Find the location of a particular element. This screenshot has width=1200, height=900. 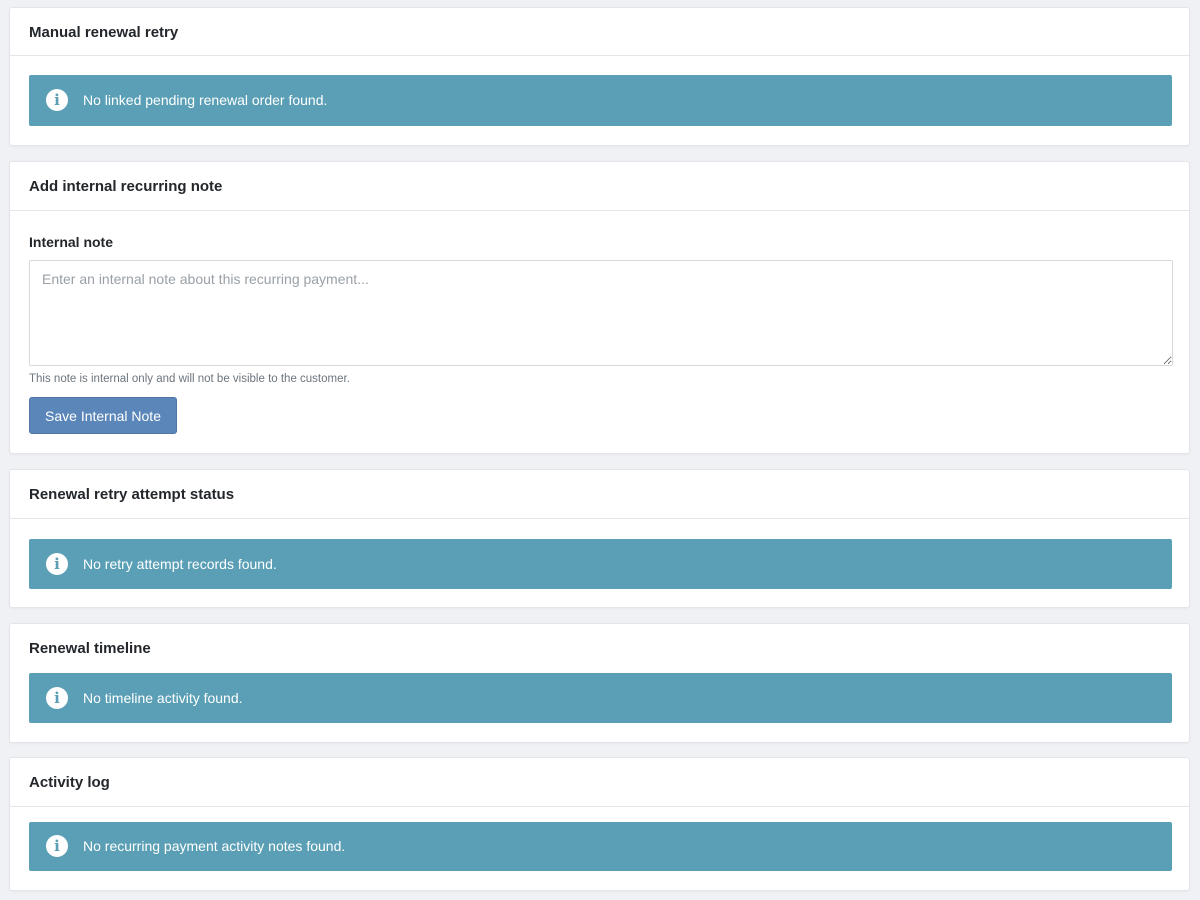

card-title: Renewal retry attempt status is located at coordinates (132, 494).